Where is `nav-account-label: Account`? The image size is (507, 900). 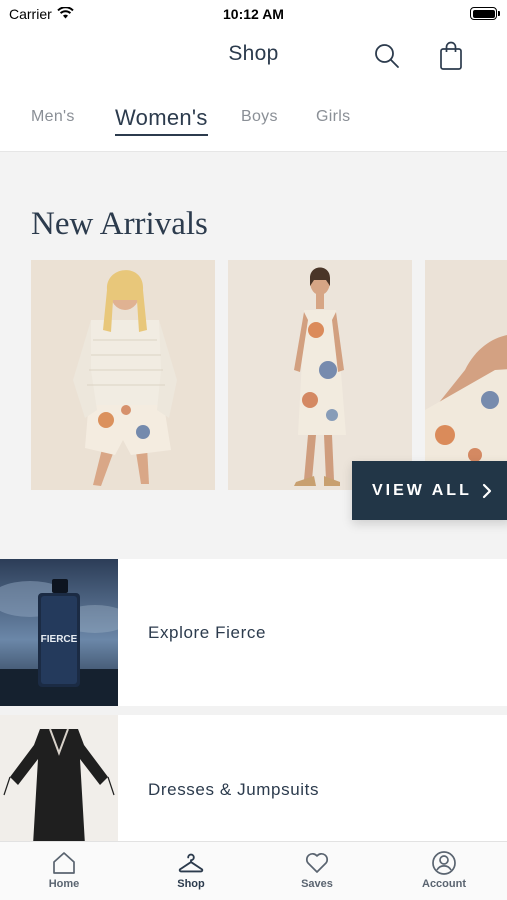
nav-account-label: Account is located at coordinates (444, 884).